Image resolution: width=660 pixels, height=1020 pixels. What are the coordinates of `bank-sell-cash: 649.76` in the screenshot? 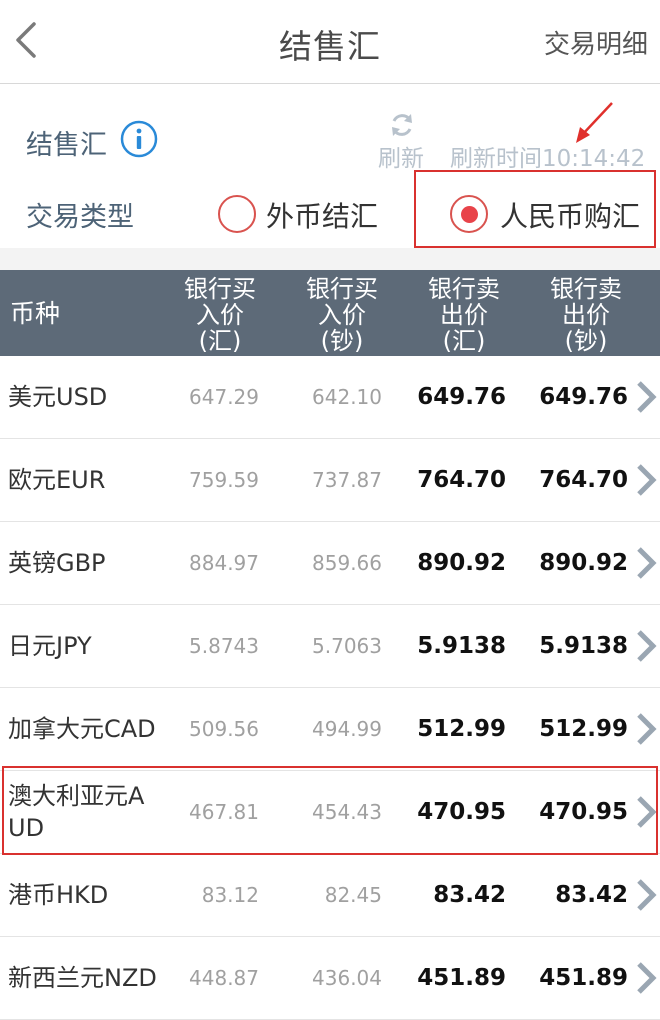 It's located at (583, 397).